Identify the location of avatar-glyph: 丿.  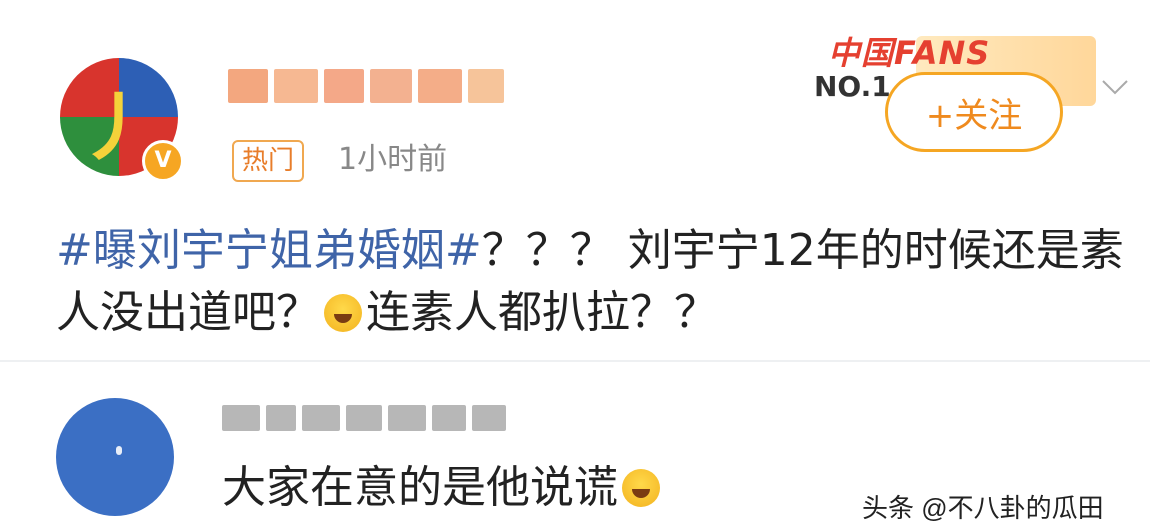
(115, 128).